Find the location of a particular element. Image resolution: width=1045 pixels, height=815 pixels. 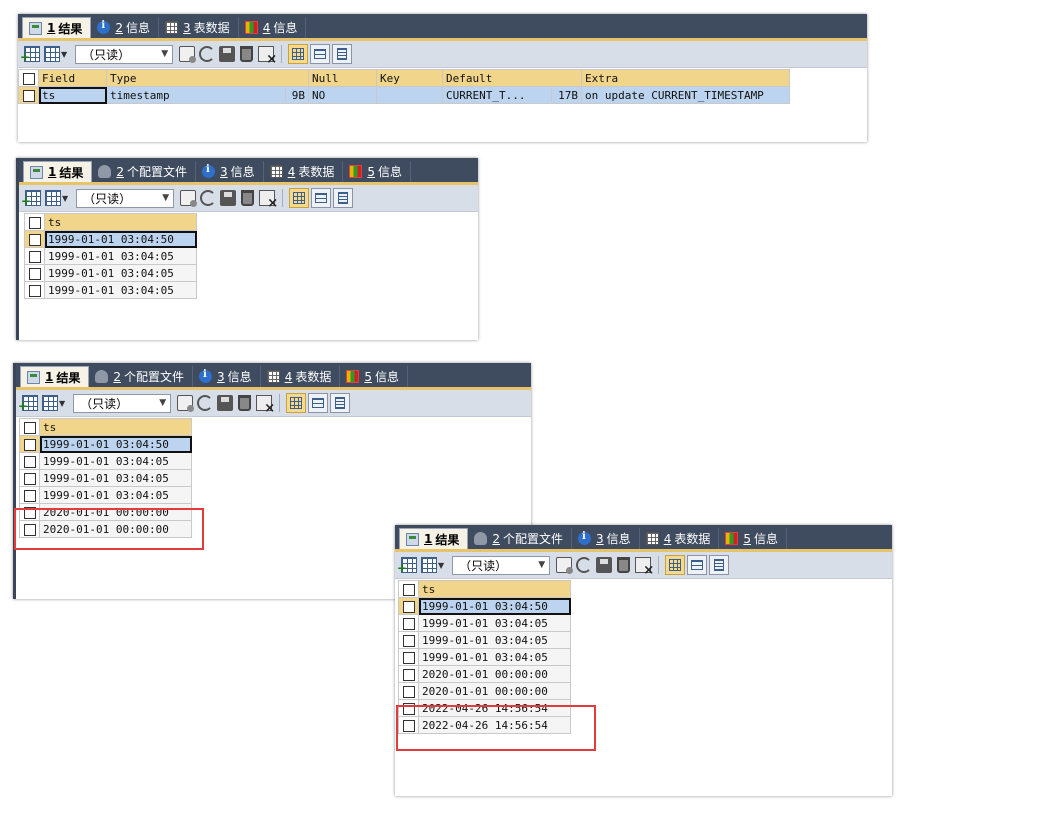

column-header: Type is located at coordinates (207, 78).